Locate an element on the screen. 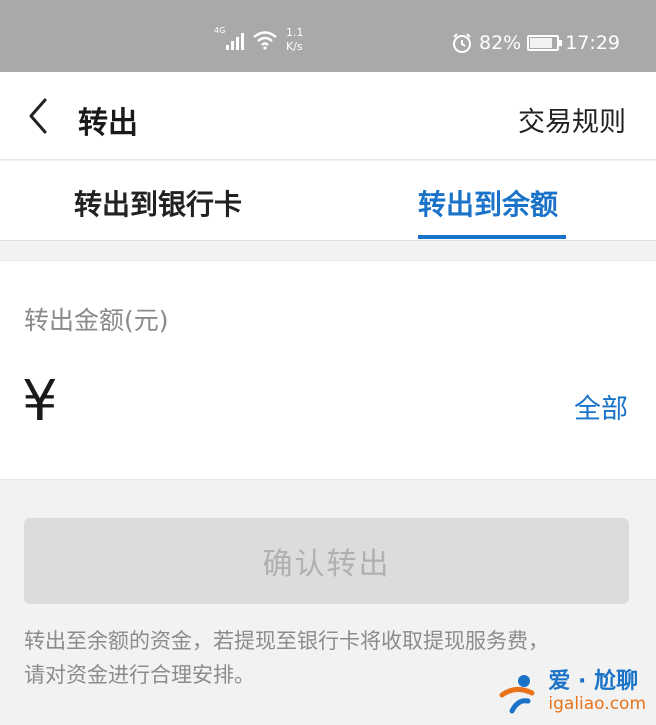 The width and height of the screenshot is (656, 725). notice-line-1: 转出至余额的资金，若提现至银行卡将收取提现服务费， is located at coordinates (286, 641).